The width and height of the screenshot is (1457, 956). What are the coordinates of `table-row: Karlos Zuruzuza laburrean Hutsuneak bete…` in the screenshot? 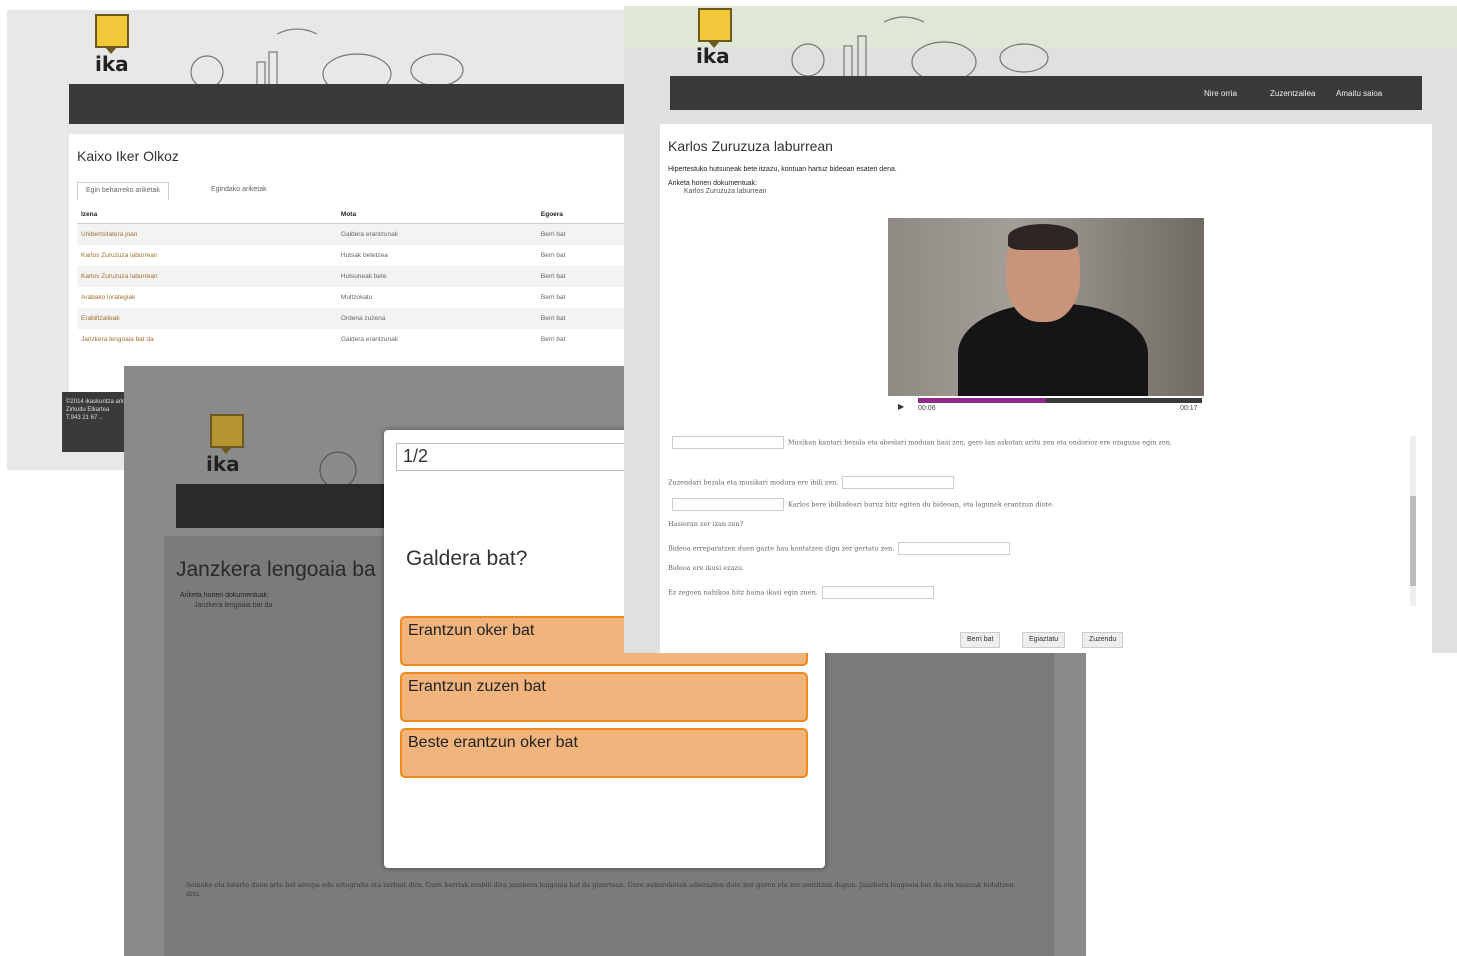 It's located at (352, 276).